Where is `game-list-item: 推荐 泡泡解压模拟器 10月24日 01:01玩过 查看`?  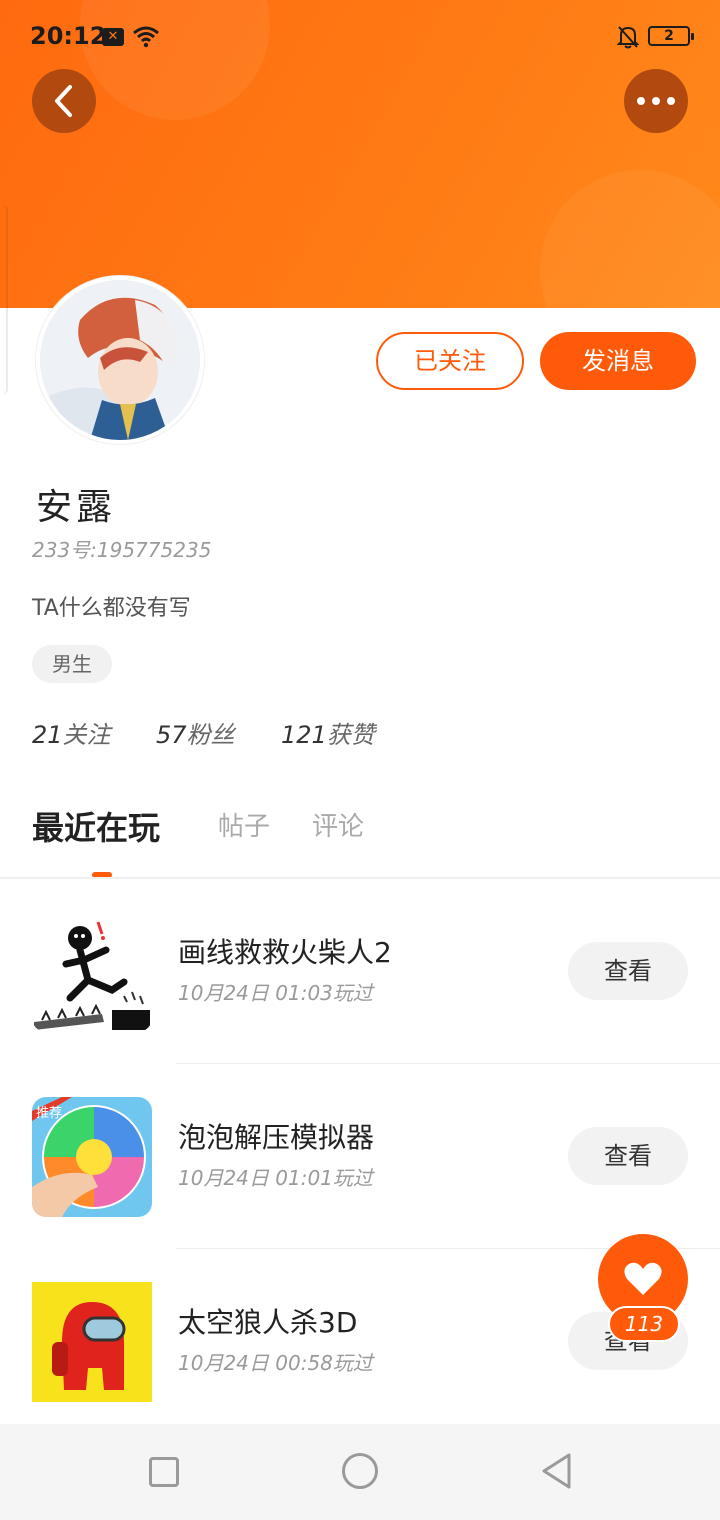
game-list-item: 推荐 泡泡解压模拟器 10月24日 01:01玩过 查看 is located at coordinates (360, 1156).